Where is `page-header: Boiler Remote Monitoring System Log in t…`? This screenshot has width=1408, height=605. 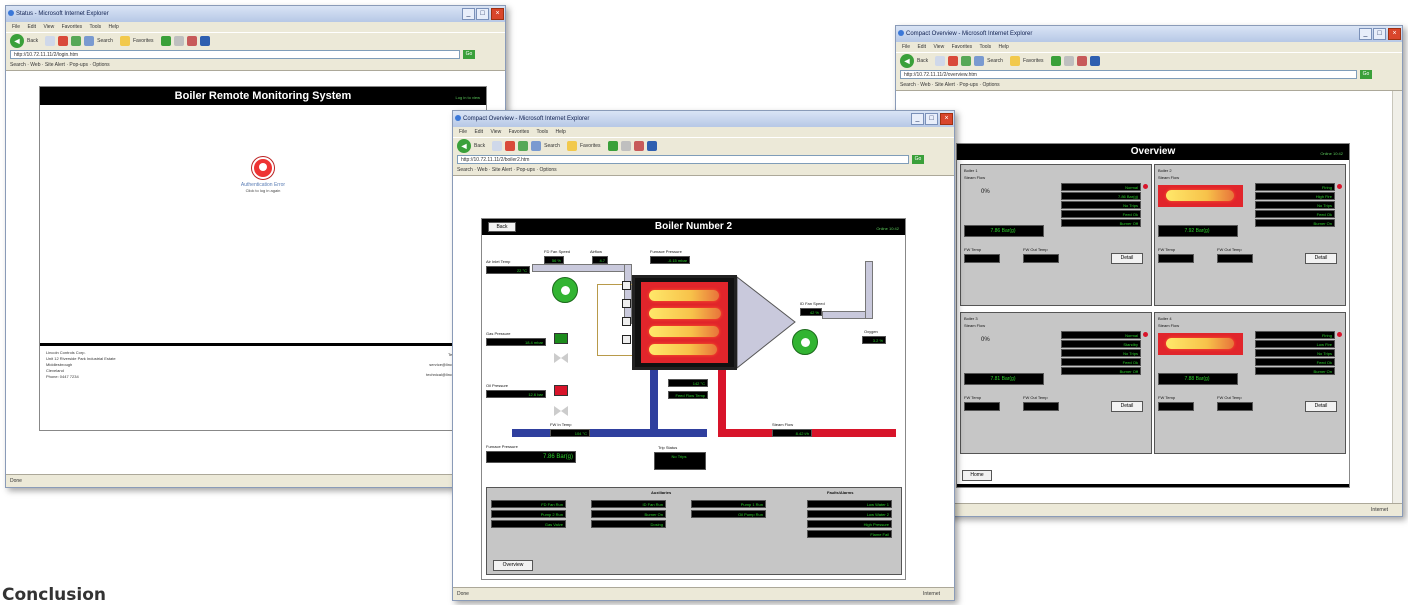 page-header: Boiler Remote Monitoring System Log in t… is located at coordinates (263, 96).